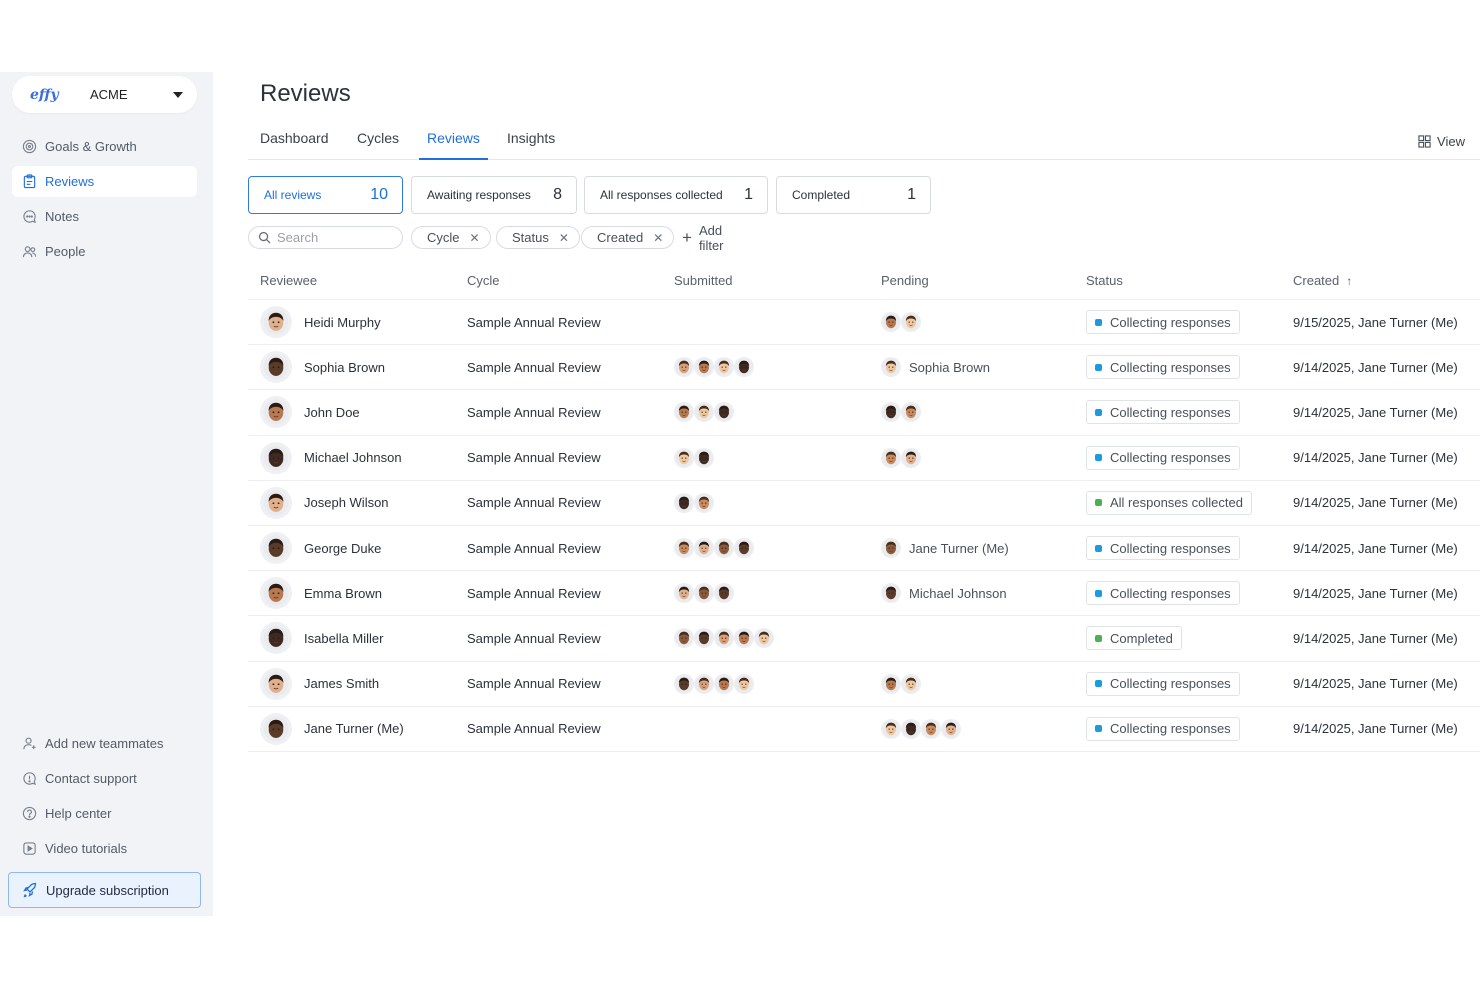 This screenshot has height=987, width=1480. What do you see at coordinates (453, 140) in the screenshot?
I see `tab-reviews: Reviews` at bounding box center [453, 140].